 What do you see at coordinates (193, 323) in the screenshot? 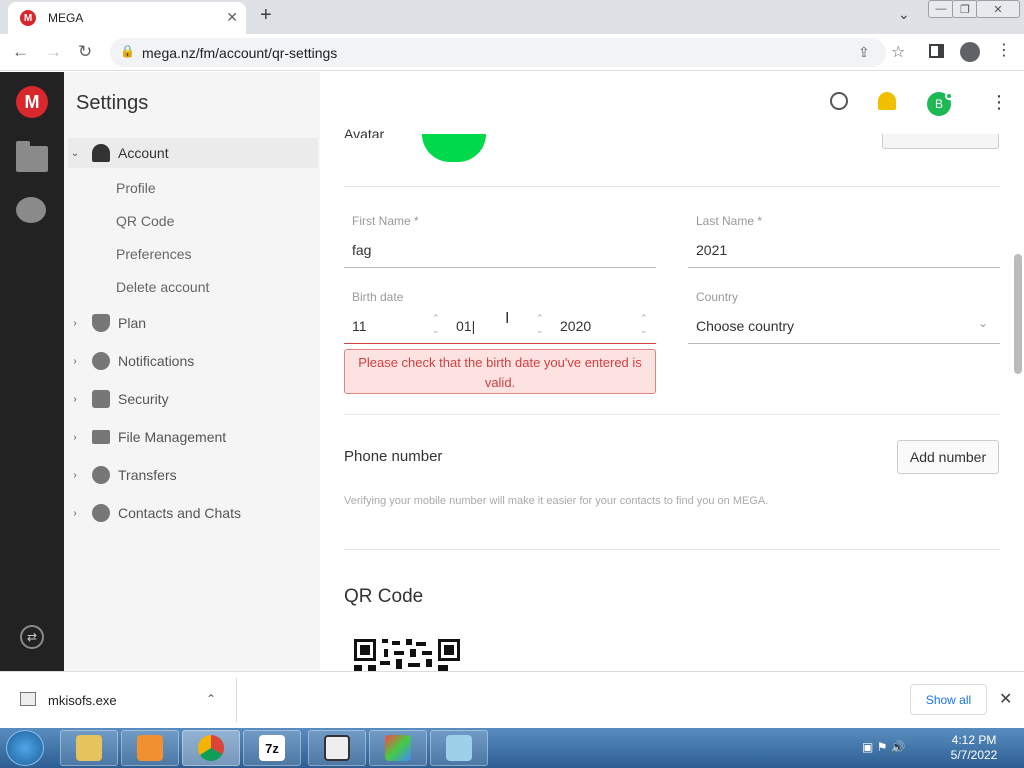
I see `sidebar-item-plan: › Plan` at bounding box center [193, 323].